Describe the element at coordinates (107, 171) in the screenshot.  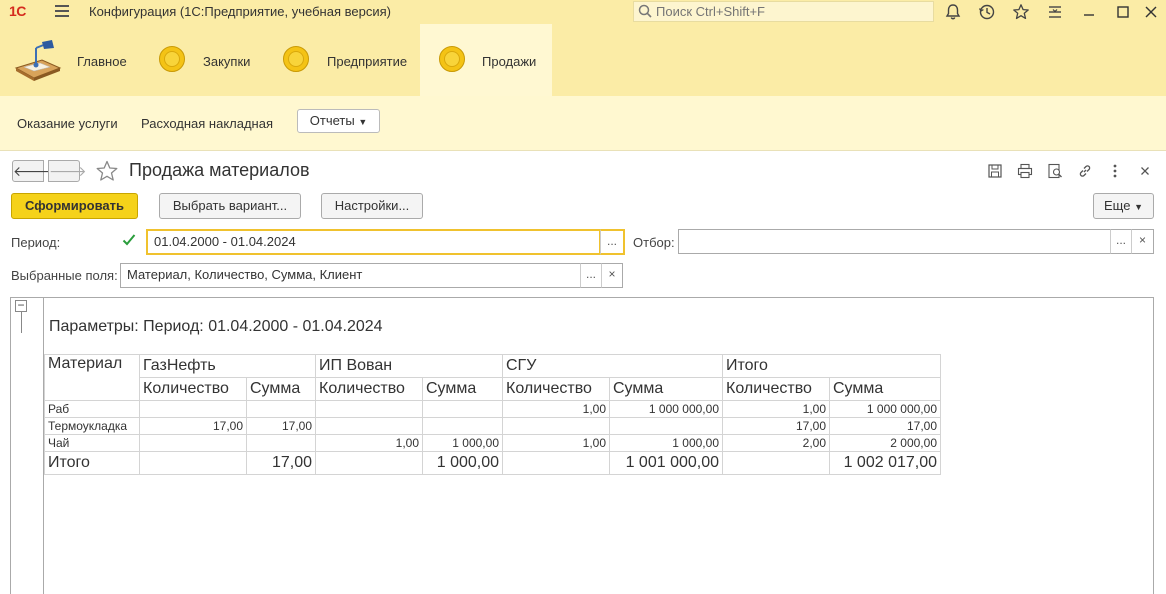
I see `favorite-star-icon` at that location.